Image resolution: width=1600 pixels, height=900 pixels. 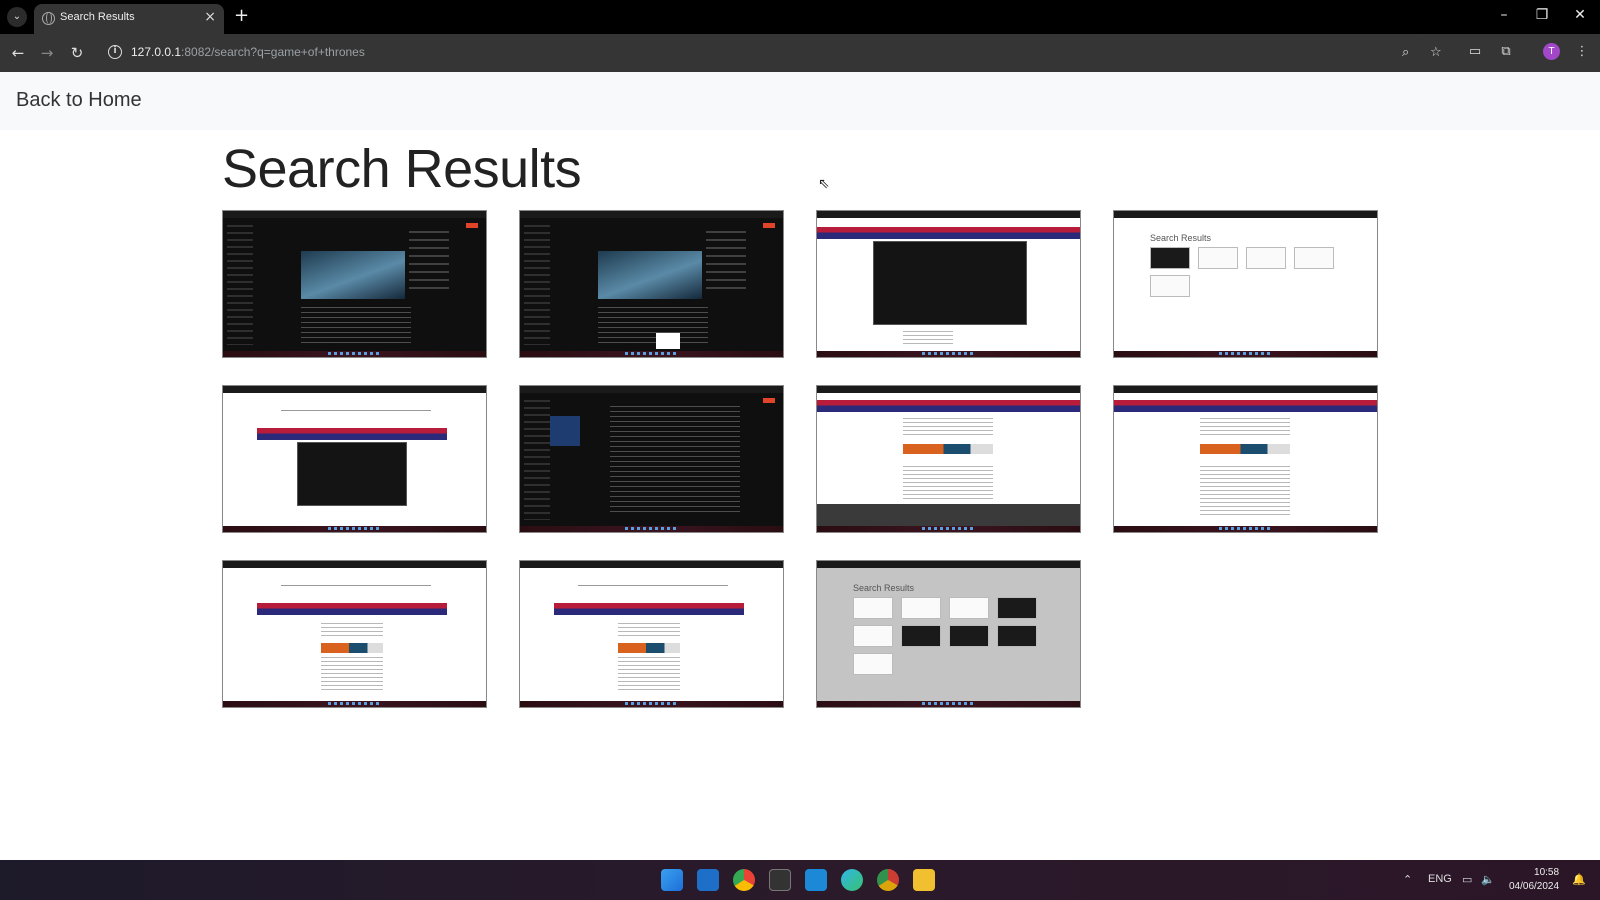 I want to click on mouse-cursor-icon: ⇖, so click(x=824, y=184).